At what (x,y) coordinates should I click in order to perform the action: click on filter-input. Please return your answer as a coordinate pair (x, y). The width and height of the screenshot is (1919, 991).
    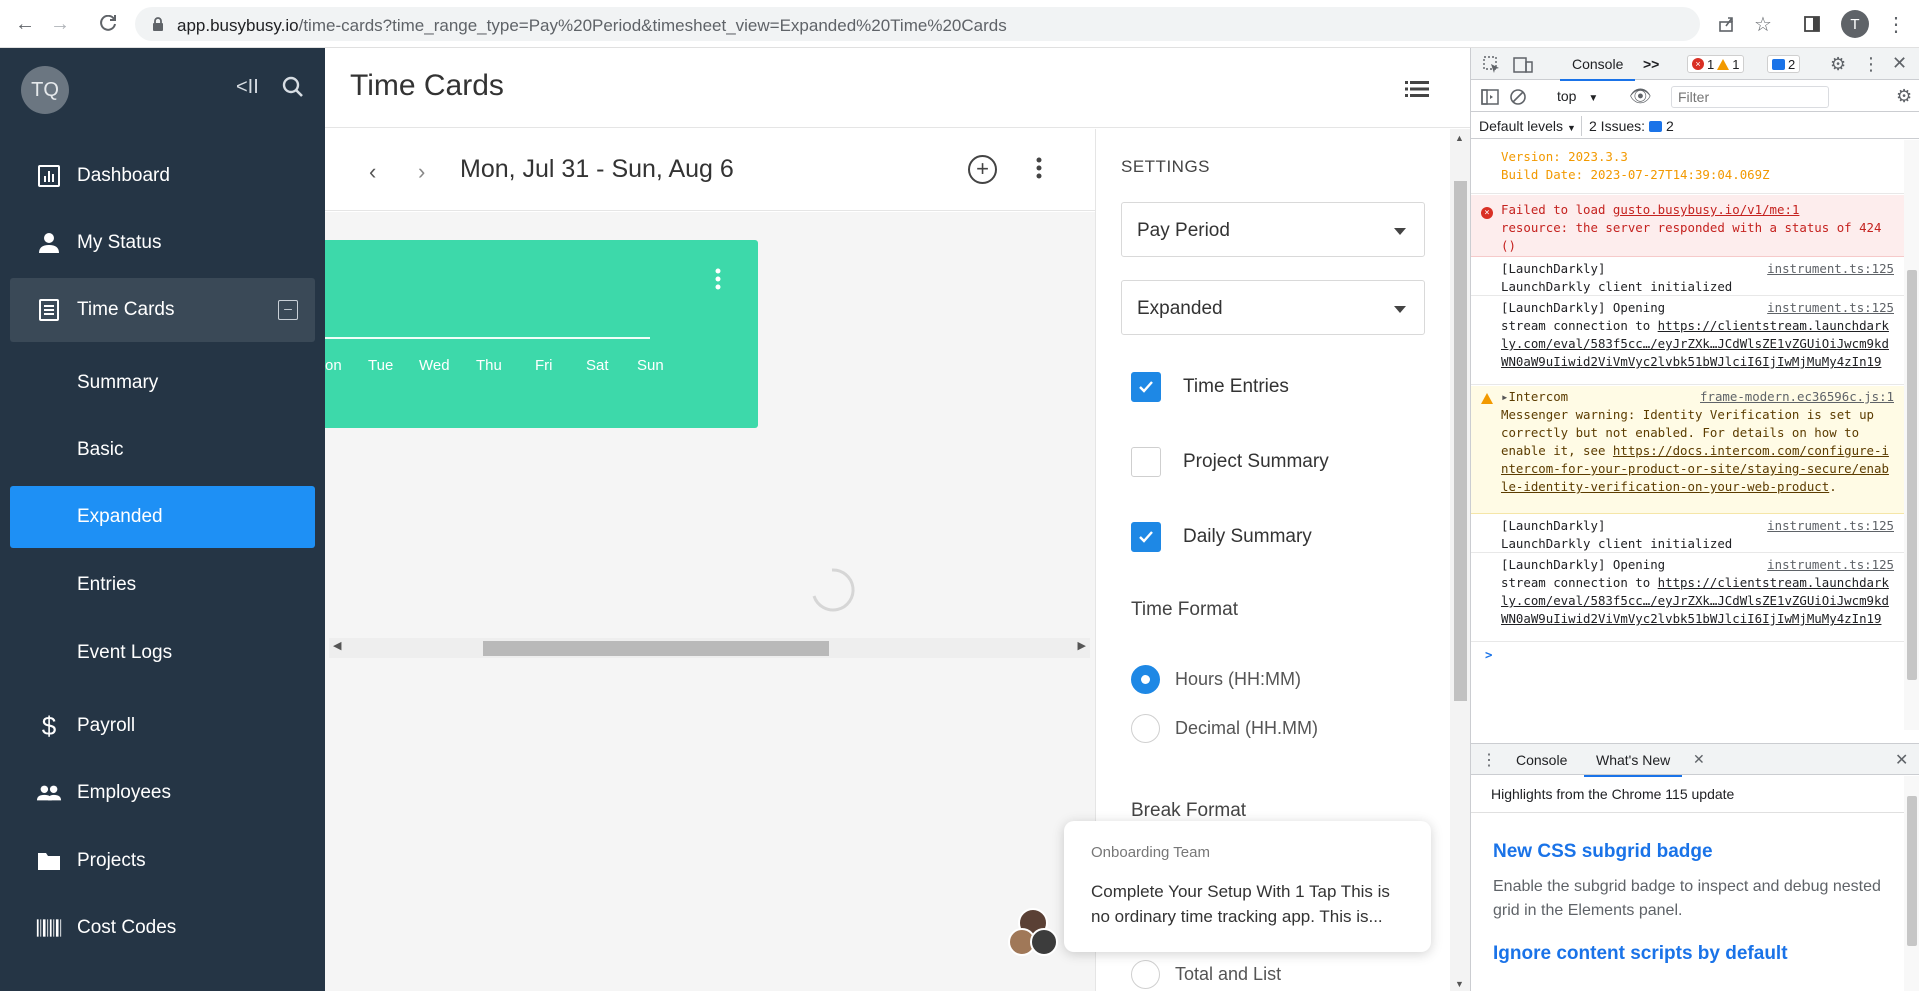
    Looking at the image, I should click on (1750, 97).